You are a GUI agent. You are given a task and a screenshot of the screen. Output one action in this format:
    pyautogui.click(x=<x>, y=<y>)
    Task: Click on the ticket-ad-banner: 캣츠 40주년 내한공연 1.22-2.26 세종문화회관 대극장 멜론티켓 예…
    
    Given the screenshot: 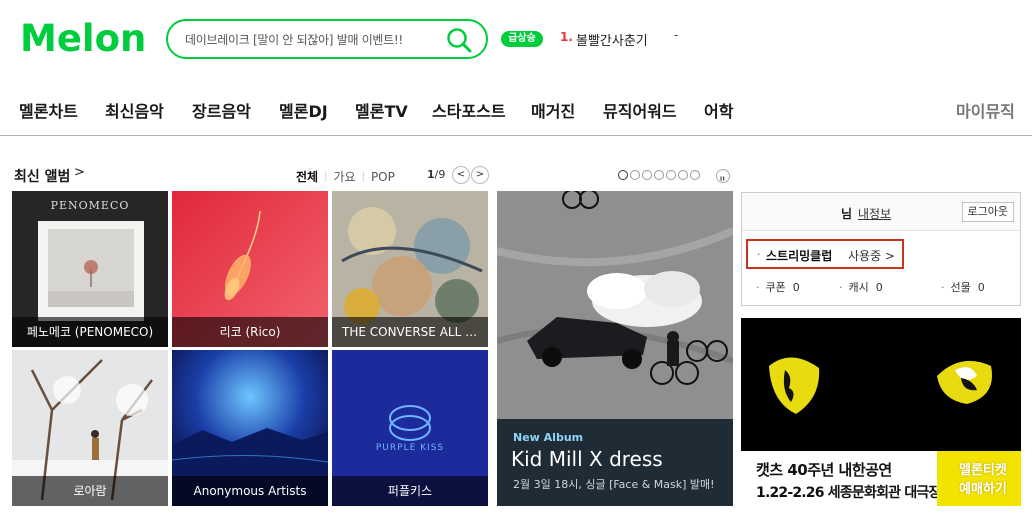 What is the action you would take?
    pyautogui.click(x=881, y=412)
    